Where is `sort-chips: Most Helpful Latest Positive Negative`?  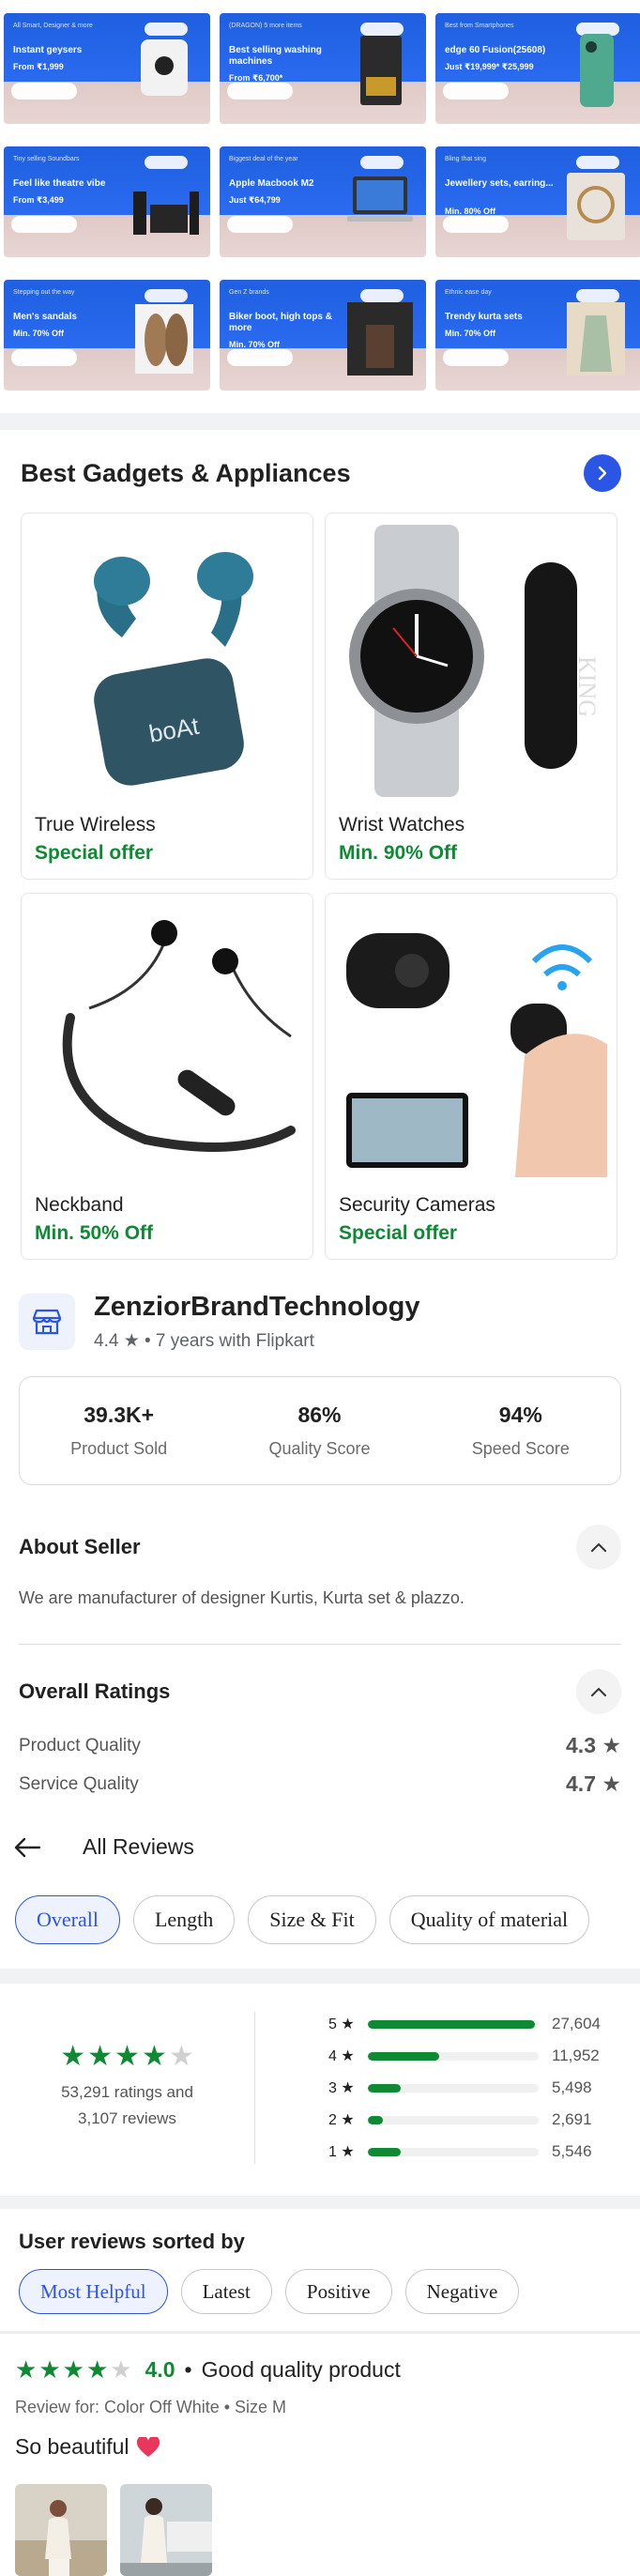 sort-chips: Most Helpful Latest Positive Negative is located at coordinates (320, 2291).